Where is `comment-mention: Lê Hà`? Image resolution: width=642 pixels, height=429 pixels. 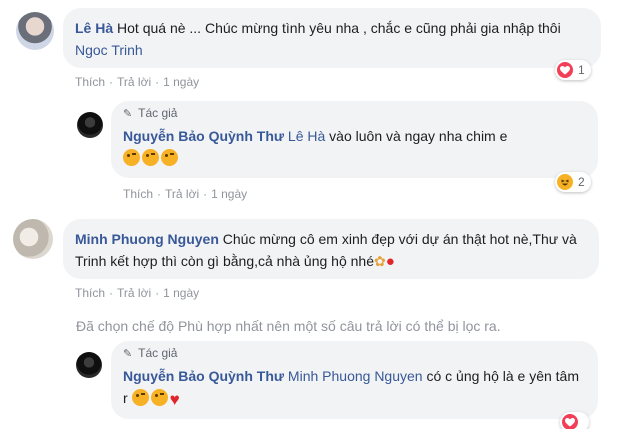
comment-mention: Lê Hà is located at coordinates (306, 136).